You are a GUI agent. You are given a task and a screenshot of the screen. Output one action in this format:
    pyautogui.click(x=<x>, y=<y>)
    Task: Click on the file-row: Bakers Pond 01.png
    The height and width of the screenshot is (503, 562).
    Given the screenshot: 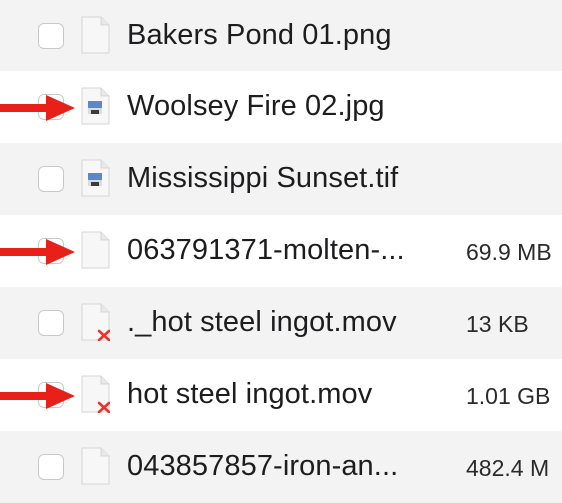 What is the action you would take?
    pyautogui.click(x=281, y=35)
    